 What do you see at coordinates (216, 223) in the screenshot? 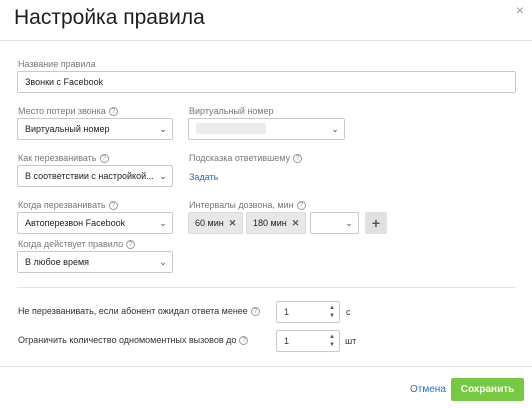
I see `interval-chip: 60 мин ✕` at bounding box center [216, 223].